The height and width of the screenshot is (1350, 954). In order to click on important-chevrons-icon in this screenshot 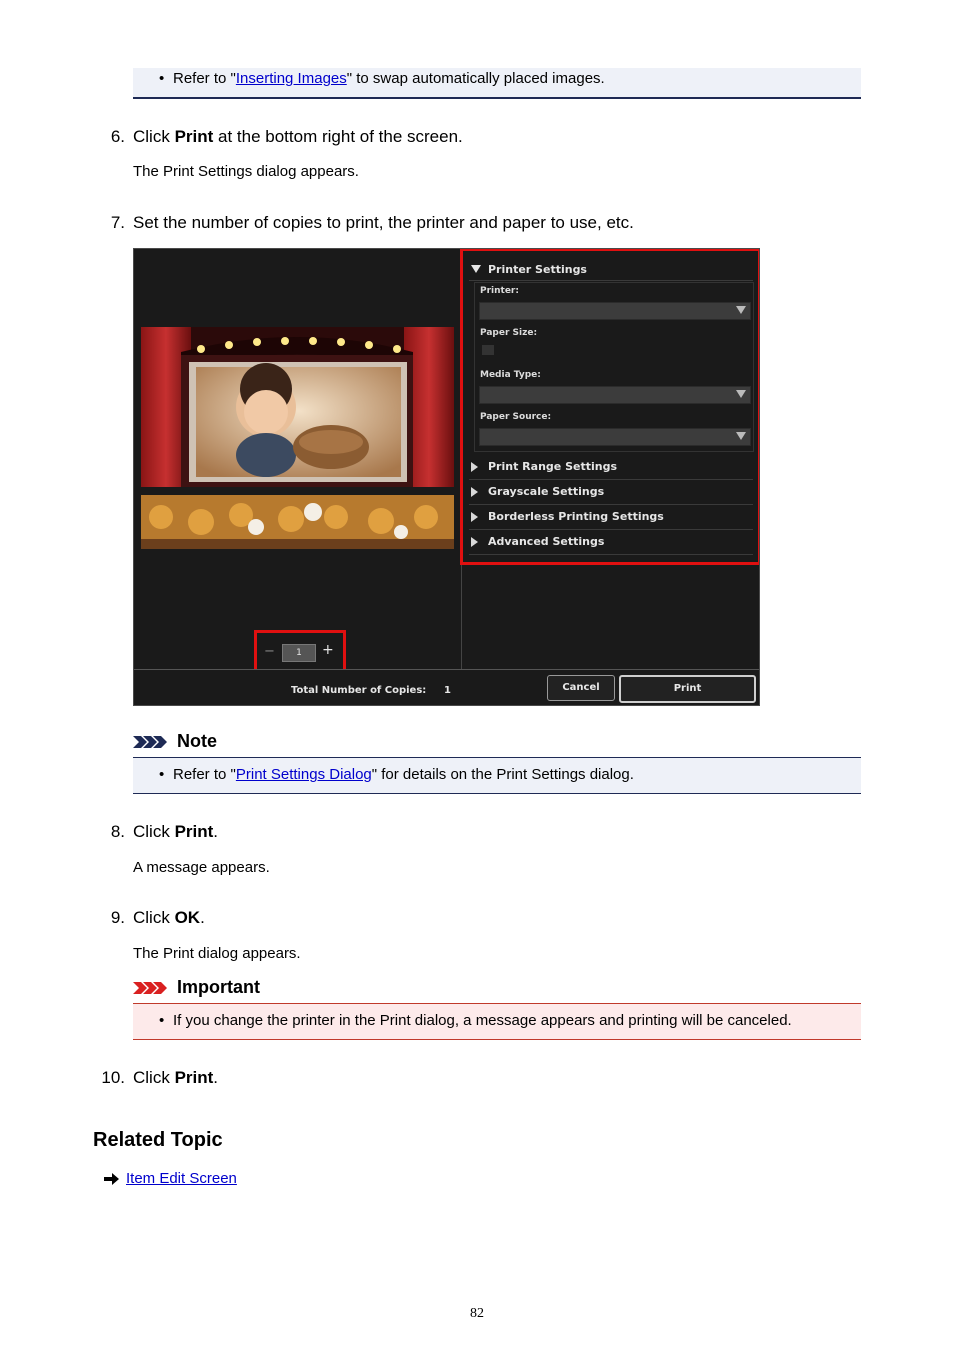, I will do `click(150, 988)`.